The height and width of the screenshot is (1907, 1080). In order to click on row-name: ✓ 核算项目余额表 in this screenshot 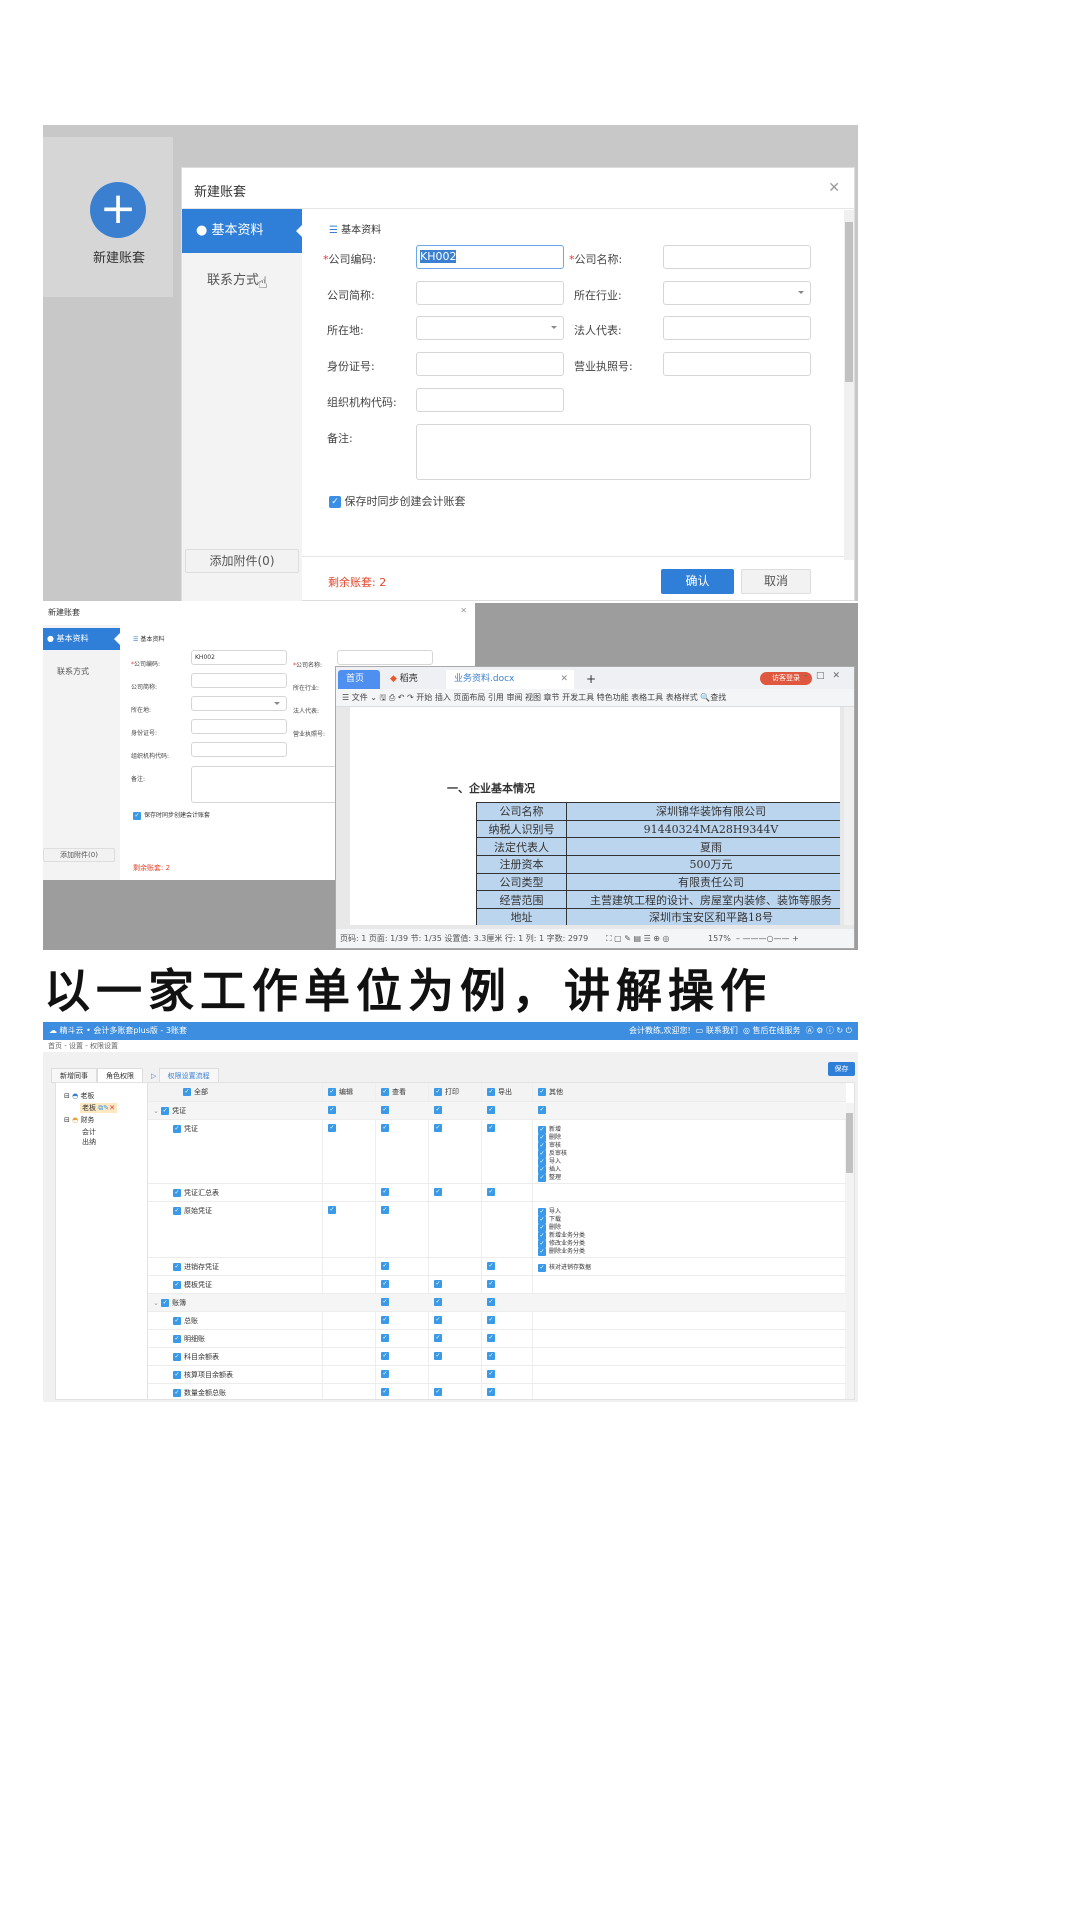, I will do `click(203, 1375)`.